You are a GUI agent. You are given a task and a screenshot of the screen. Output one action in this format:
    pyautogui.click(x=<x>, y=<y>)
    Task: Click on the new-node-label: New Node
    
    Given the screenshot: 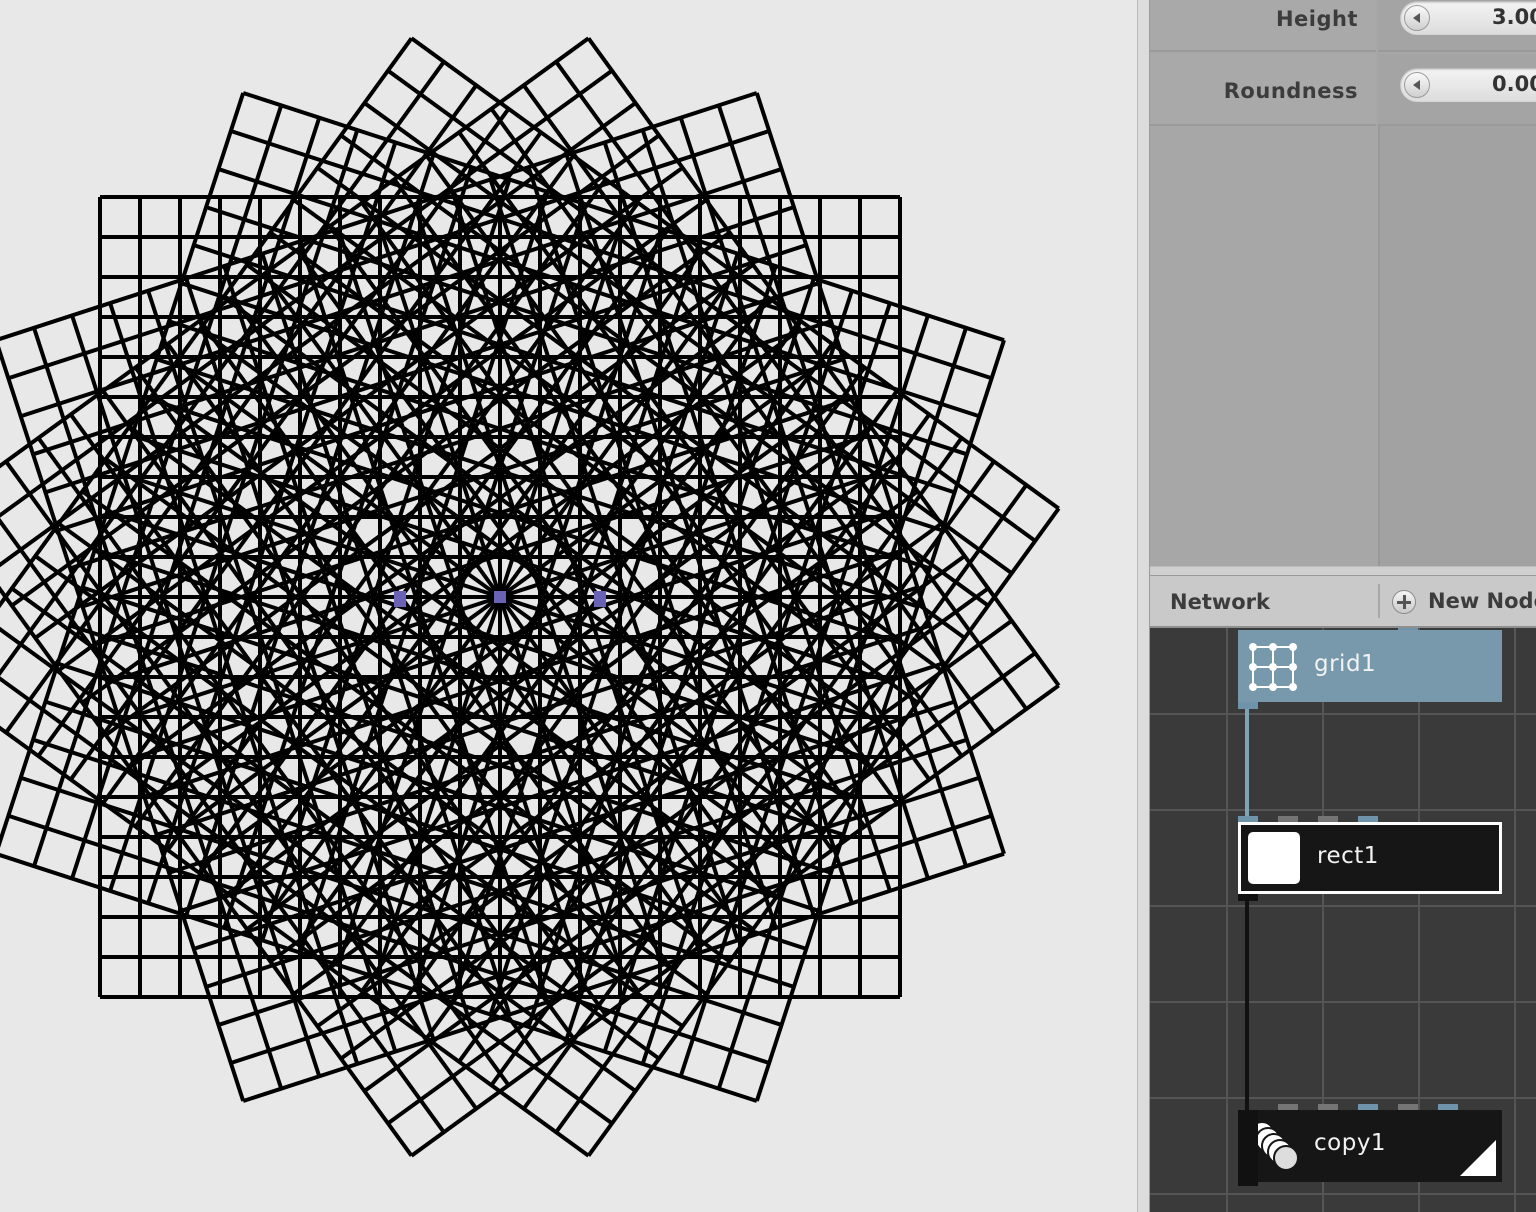 What is the action you would take?
    pyautogui.click(x=1482, y=601)
    